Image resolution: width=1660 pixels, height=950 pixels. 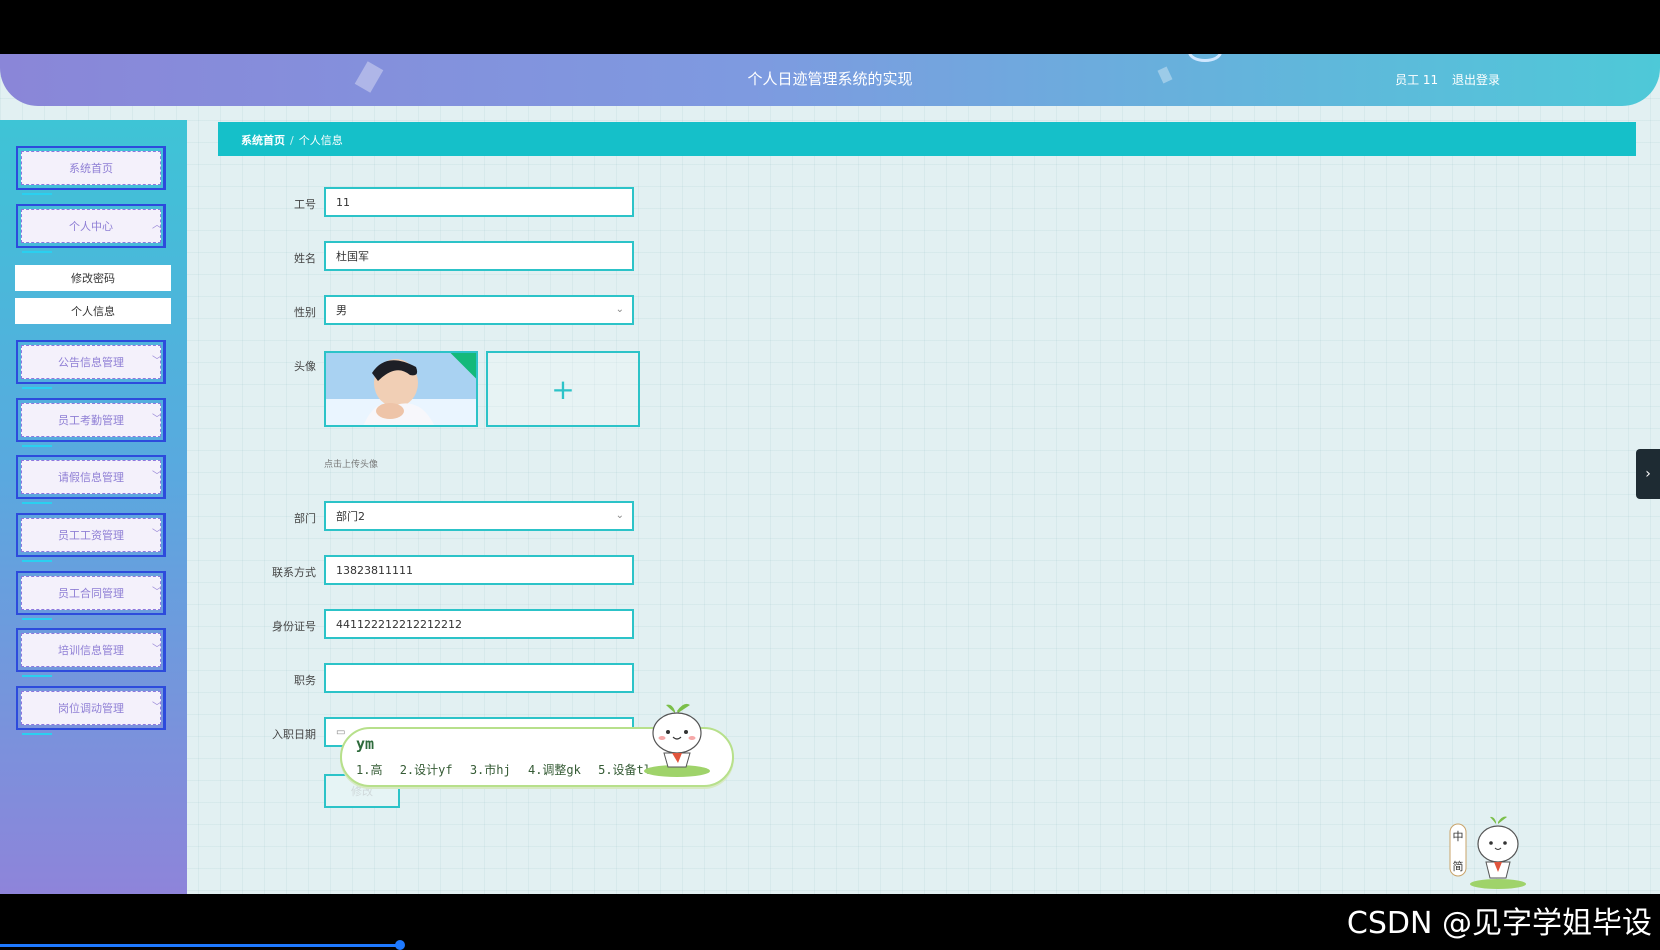 I want to click on id-card-input, so click(x=479, y=624).